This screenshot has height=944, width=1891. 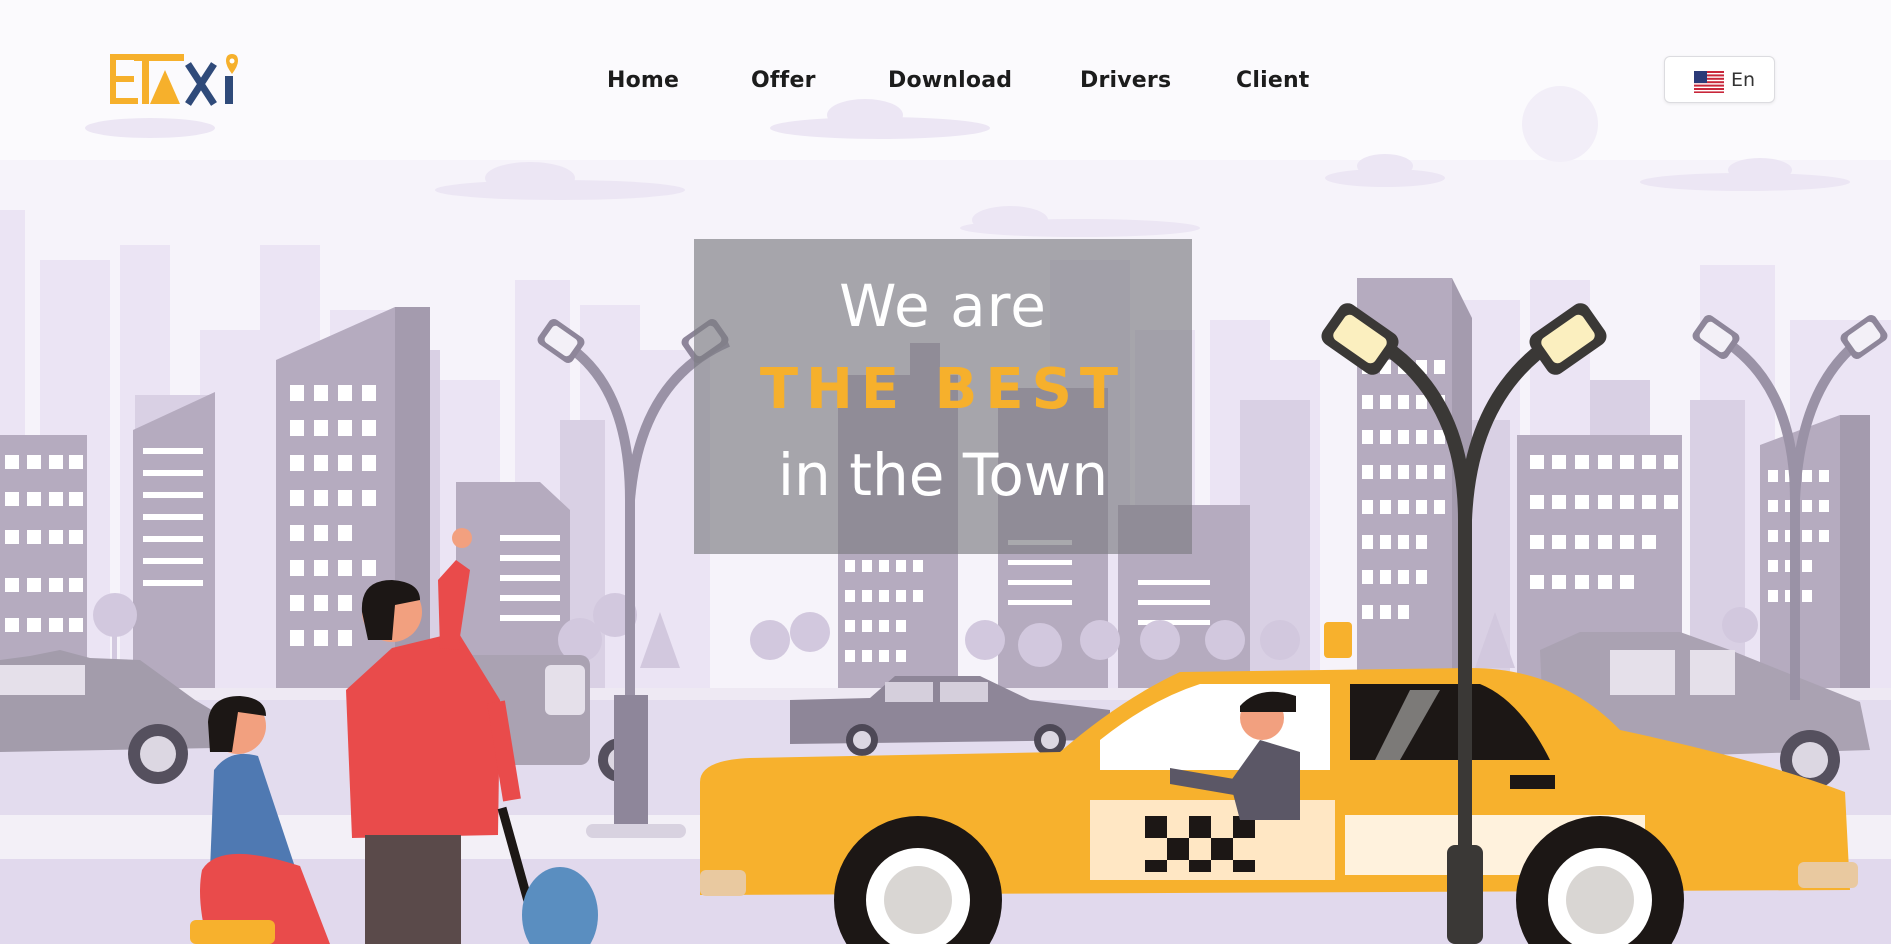 I want to click on hero-headline-box: We are THE BEST in the Town, so click(x=943, y=396).